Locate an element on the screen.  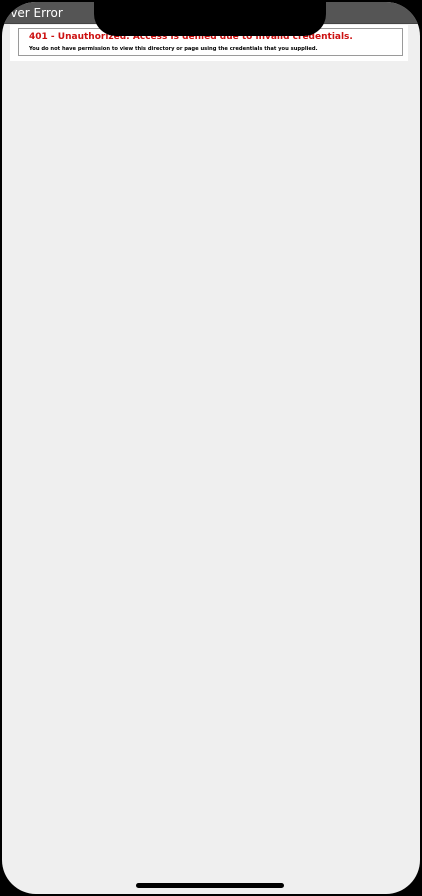
home-indicator is located at coordinates (210, 885).